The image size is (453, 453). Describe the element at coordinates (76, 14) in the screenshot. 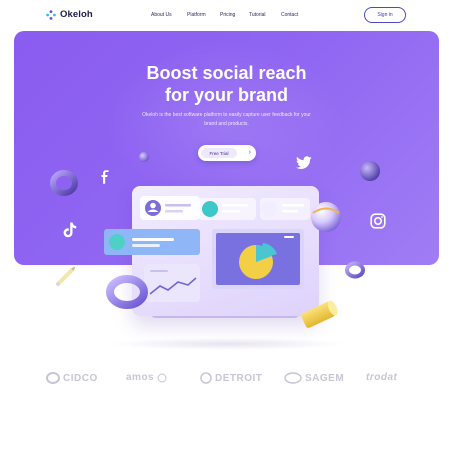

I see `brand-name: Okeloh` at that location.